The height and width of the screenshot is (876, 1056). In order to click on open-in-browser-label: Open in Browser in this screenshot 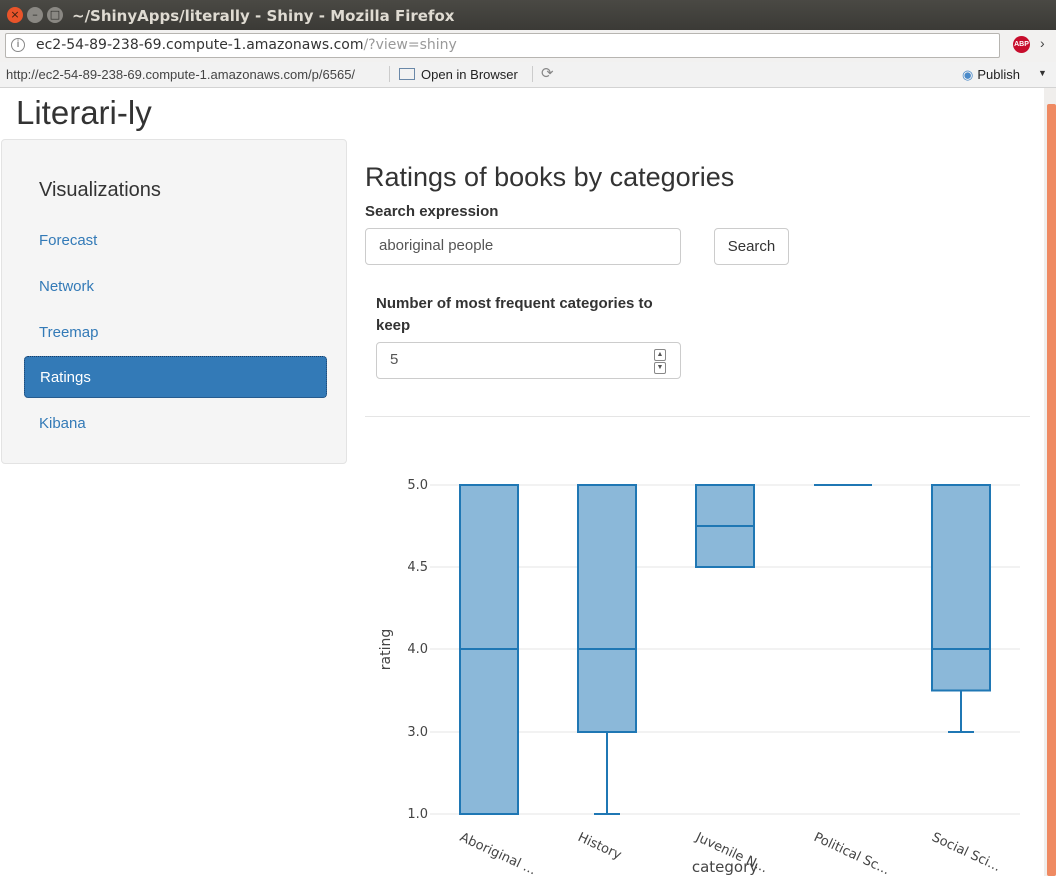, I will do `click(469, 74)`.